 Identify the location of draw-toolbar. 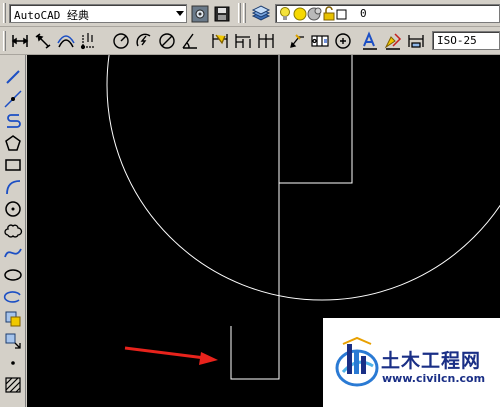
(13, 231).